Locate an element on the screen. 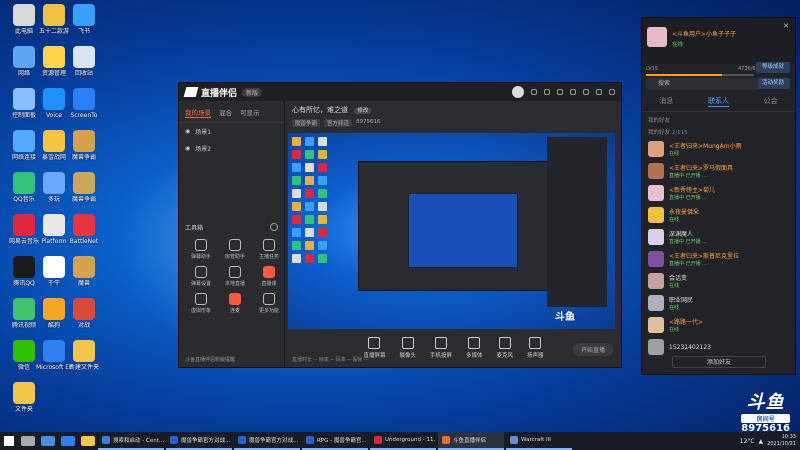  maximize-icon is located at coordinates (599, 92).